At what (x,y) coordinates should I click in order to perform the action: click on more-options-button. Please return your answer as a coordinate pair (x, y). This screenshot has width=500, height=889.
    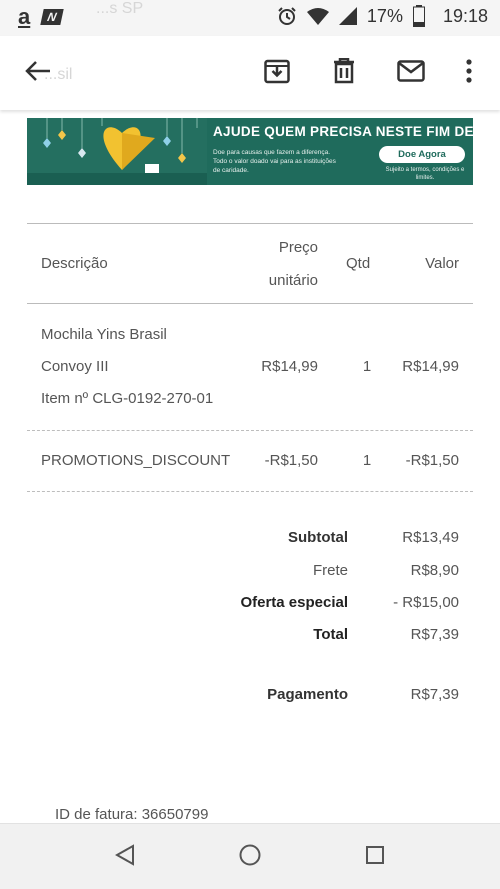
    Looking at the image, I should click on (469, 73).